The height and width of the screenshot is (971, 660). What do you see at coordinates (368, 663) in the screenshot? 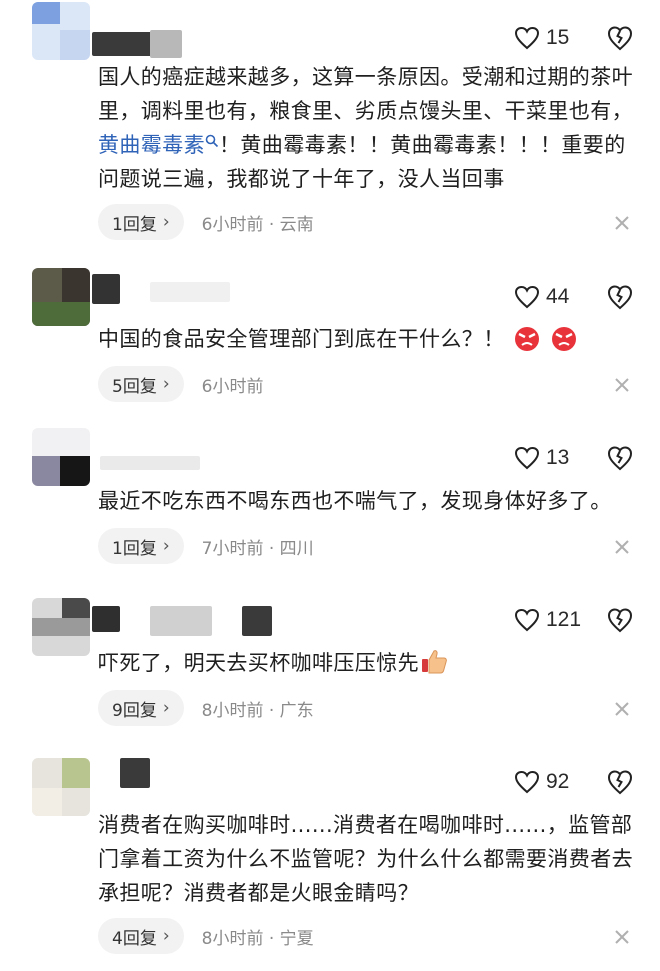
I see `comment-text: 吓死了，明天去买杯咖啡压压惊先` at bounding box center [368, 663].